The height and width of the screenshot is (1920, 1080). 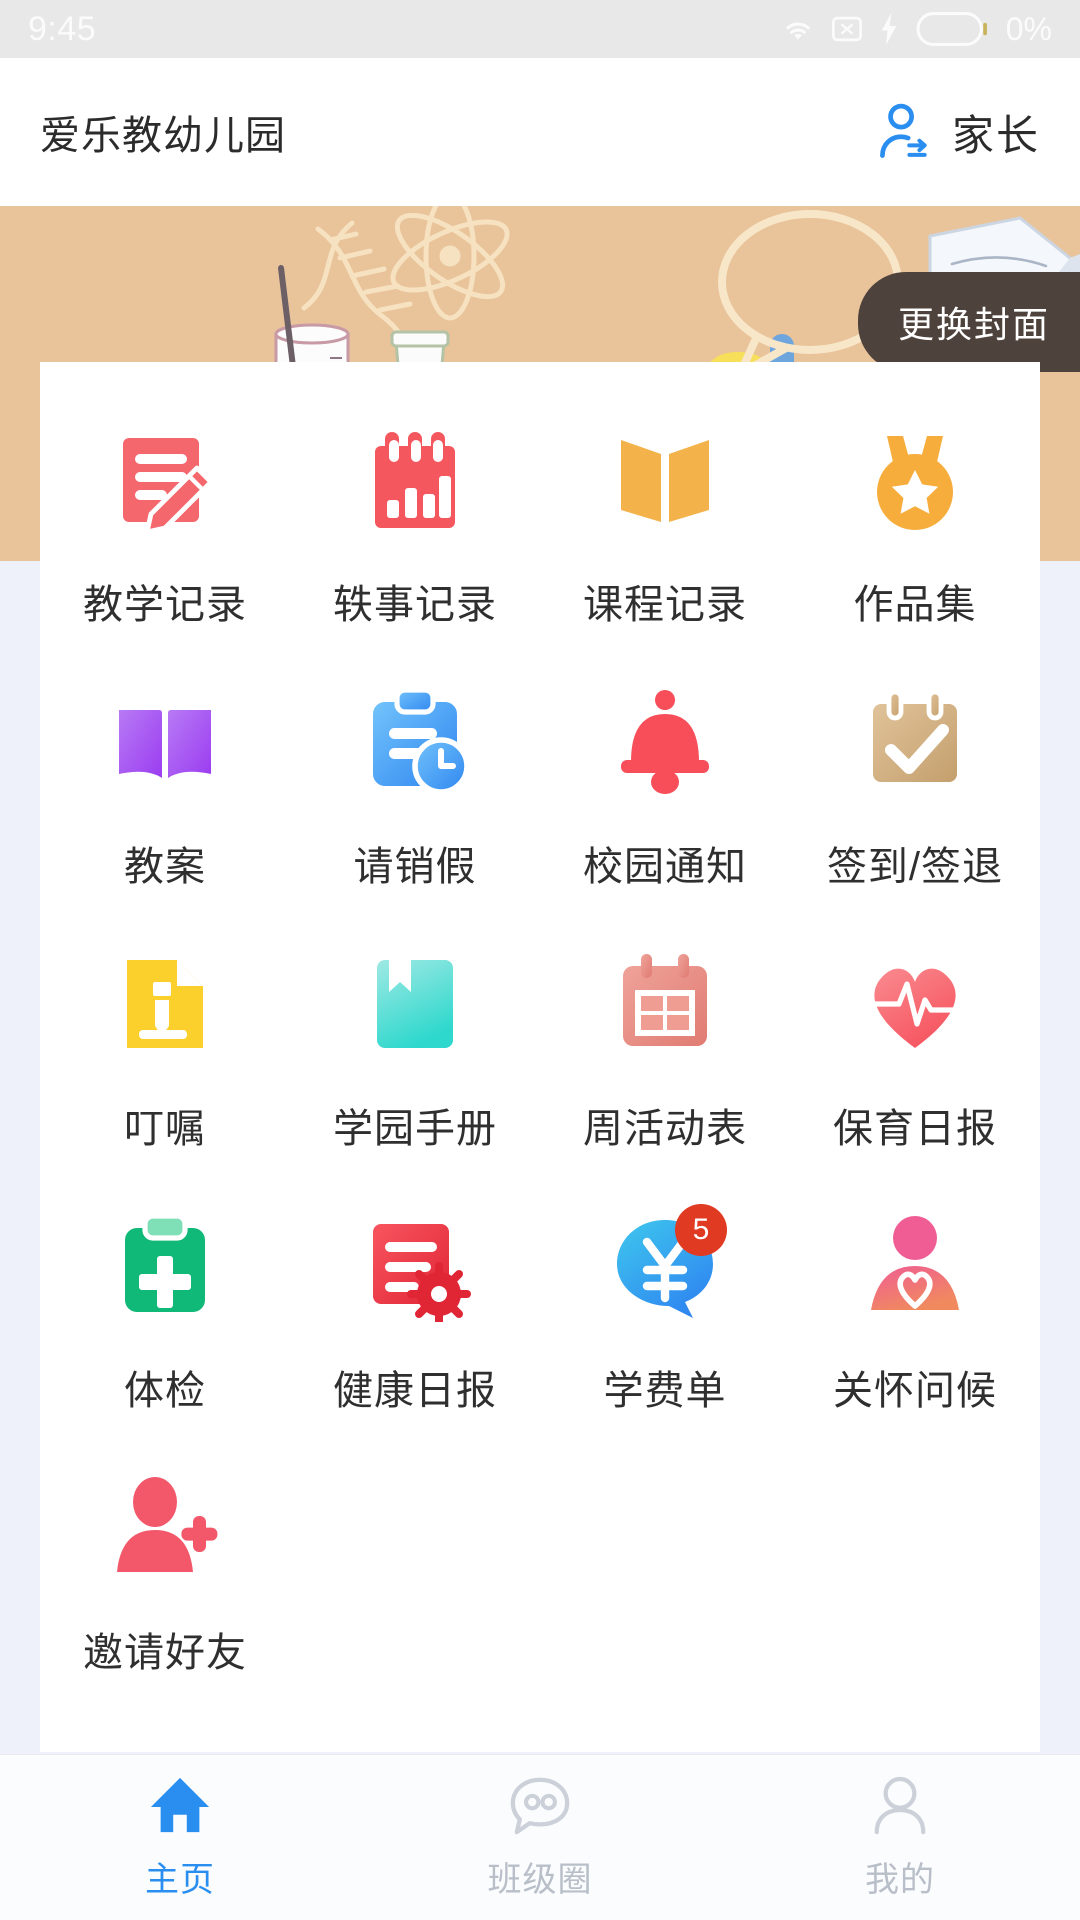 I want to click on bottom-navigation: 主页 班级圈 我的, so click(x=540, y=1837).